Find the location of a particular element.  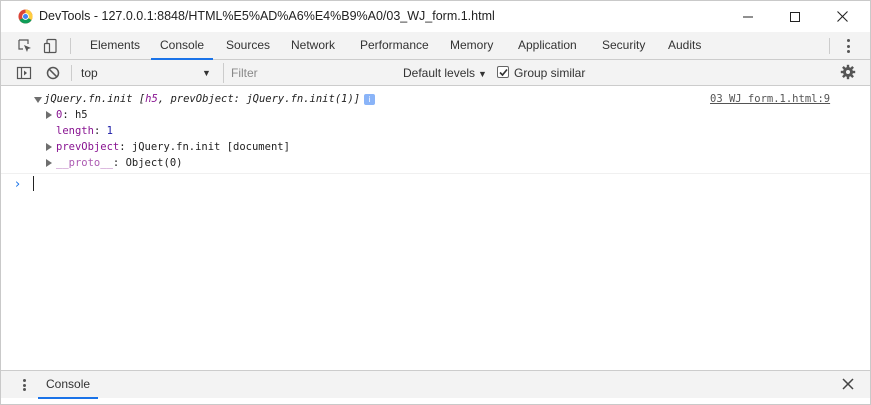

drawer-menu-icon is located at coordinates (24, 385).